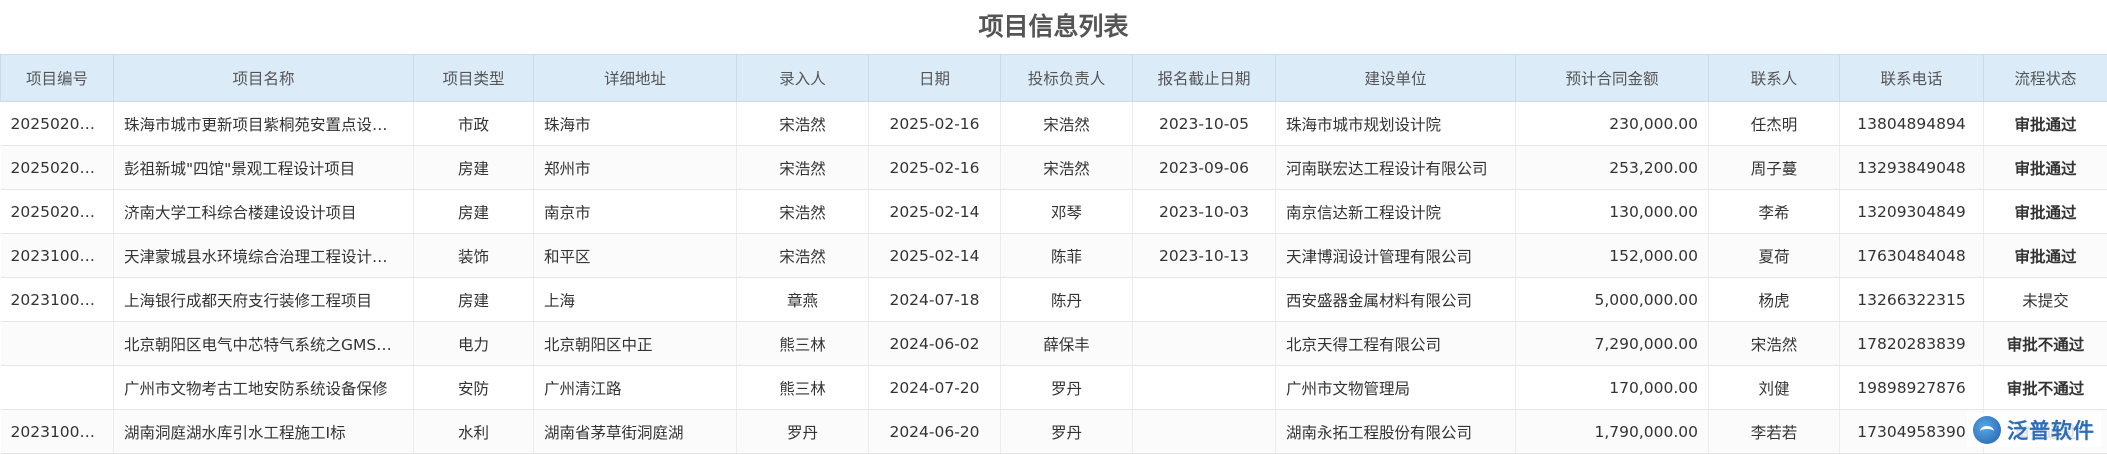 This screenshot has height=454, width=2107. What do you see at coordinates (1774, 300) in the screenshot?
I see `cell-contact: 杨虎` at bounding box center [1774, 300].